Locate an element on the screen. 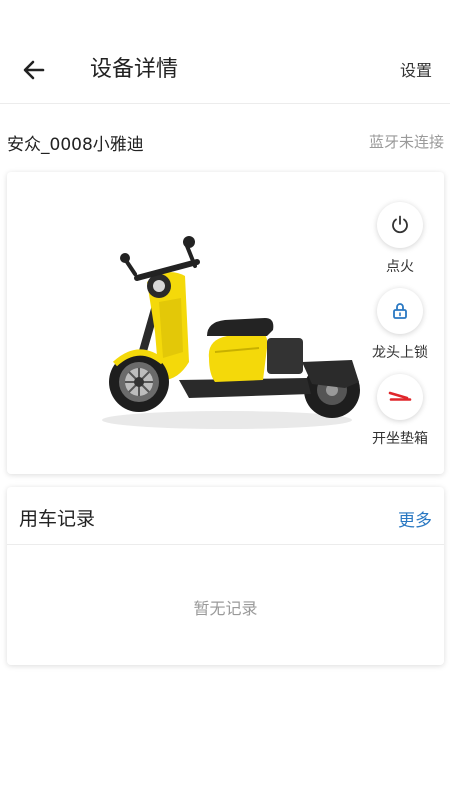 This screenshot has width=450, height=800. page-title: 设备详情 is located at coordinates (134, 69).